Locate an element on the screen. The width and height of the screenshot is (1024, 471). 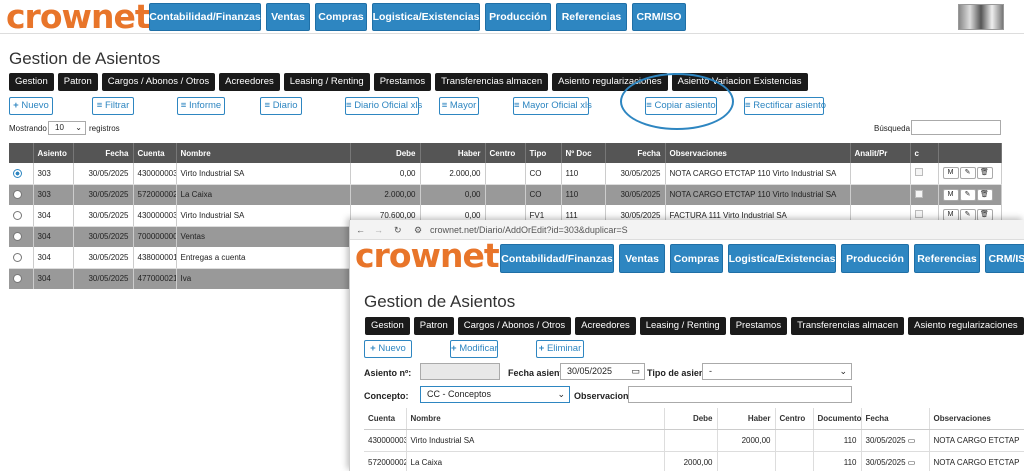
tab-regularizaciones: Asiento regularizaciones is located at coordinates (966, 326).